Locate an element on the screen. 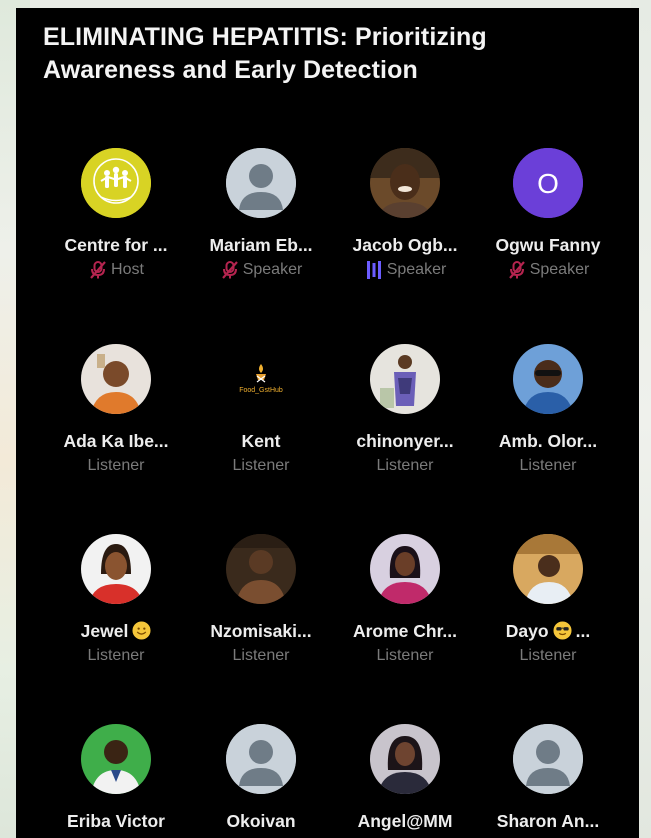 The width and height of the screenshot is (651, 838). participant-card: Okoivan is located at coordinates (261, 778).